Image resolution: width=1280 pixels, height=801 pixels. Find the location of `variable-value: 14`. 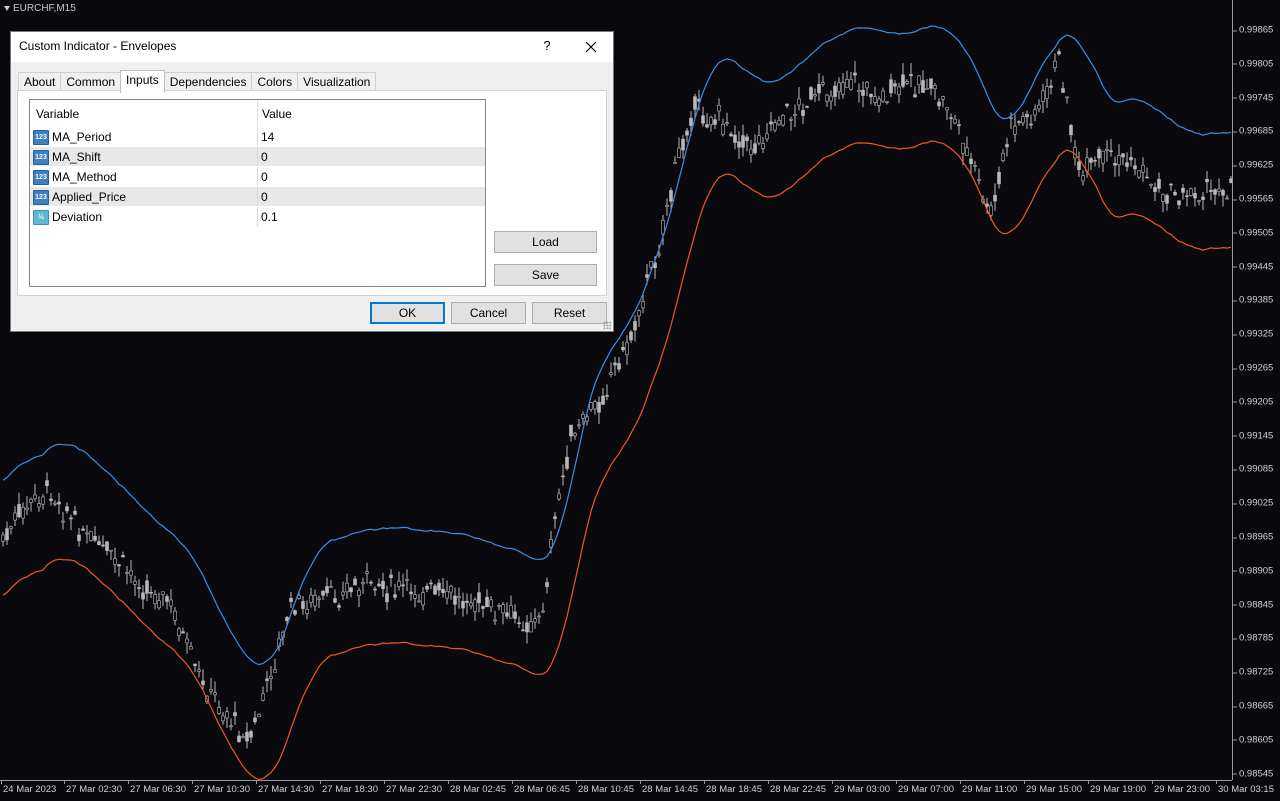

variable-value: 14 is located at coordinates (267, 137).